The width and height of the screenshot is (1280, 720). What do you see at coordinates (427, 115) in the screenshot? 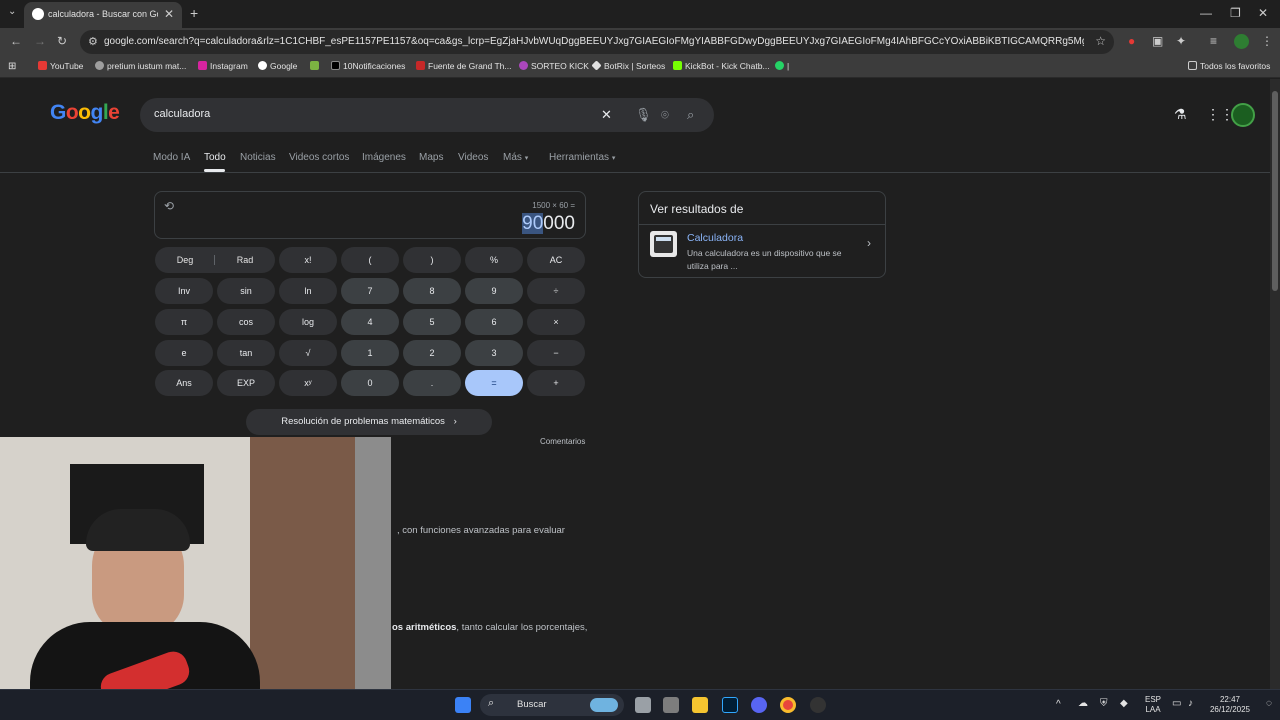
I see `search-box: calculadora ✕ 🎙 ⌾ ⌕` at bounding box center [427, 115].